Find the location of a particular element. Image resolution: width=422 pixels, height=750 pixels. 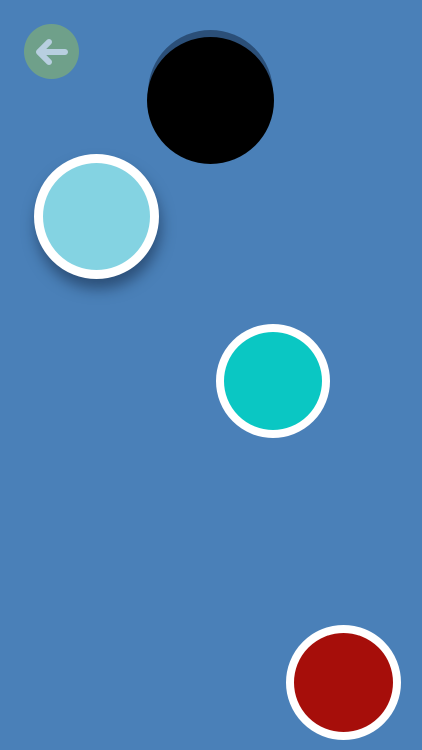

ball-teal is located at coordinates (273, 381).